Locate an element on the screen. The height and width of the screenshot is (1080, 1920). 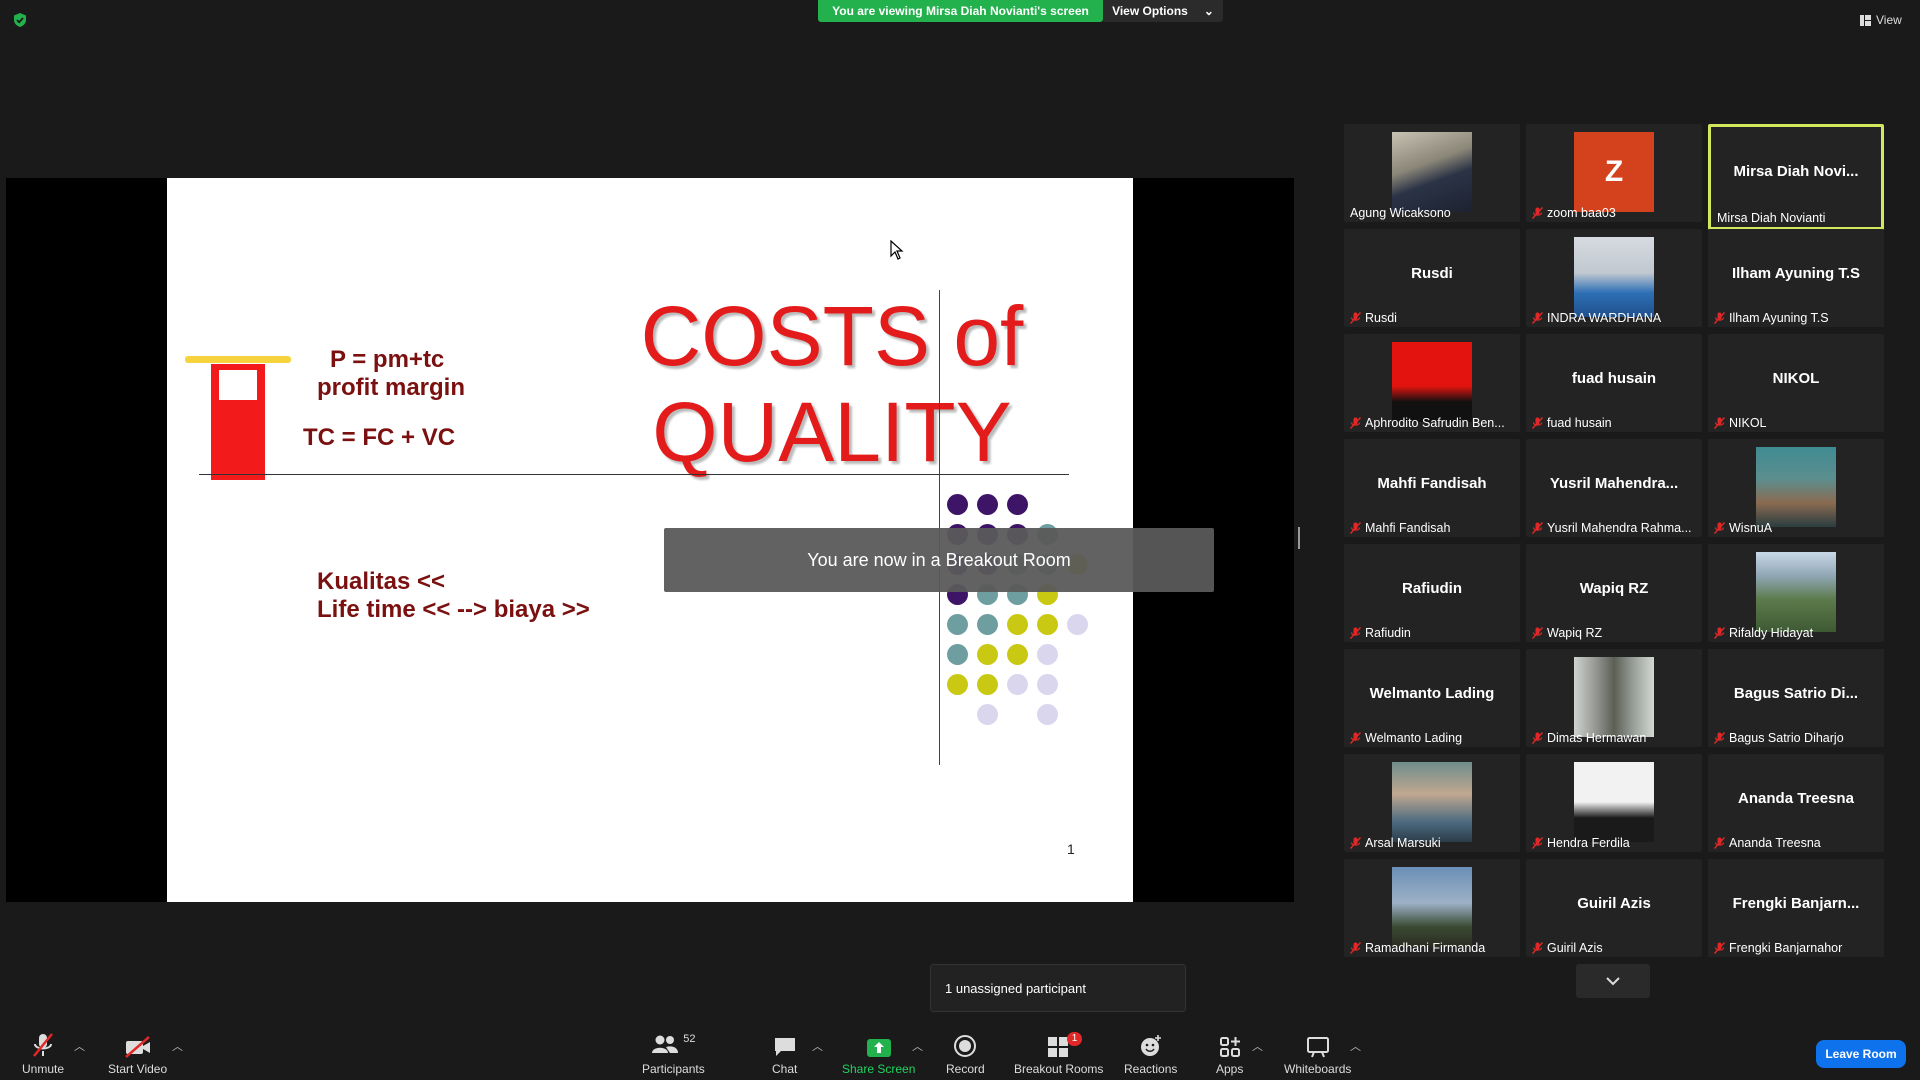
avatar: Z is located at coordinates (1614, 172).